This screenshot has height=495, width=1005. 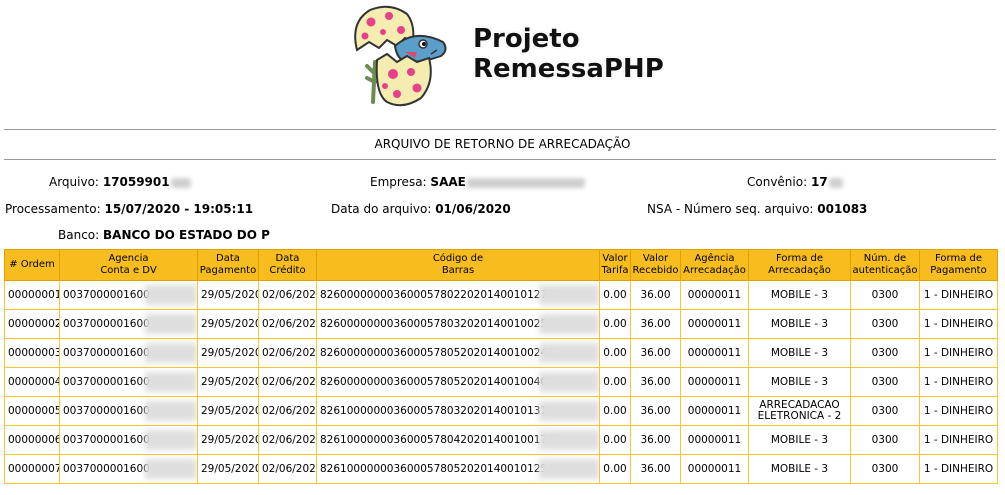 I want to click on column-header-line: Barras, so click(x=458, y=270).